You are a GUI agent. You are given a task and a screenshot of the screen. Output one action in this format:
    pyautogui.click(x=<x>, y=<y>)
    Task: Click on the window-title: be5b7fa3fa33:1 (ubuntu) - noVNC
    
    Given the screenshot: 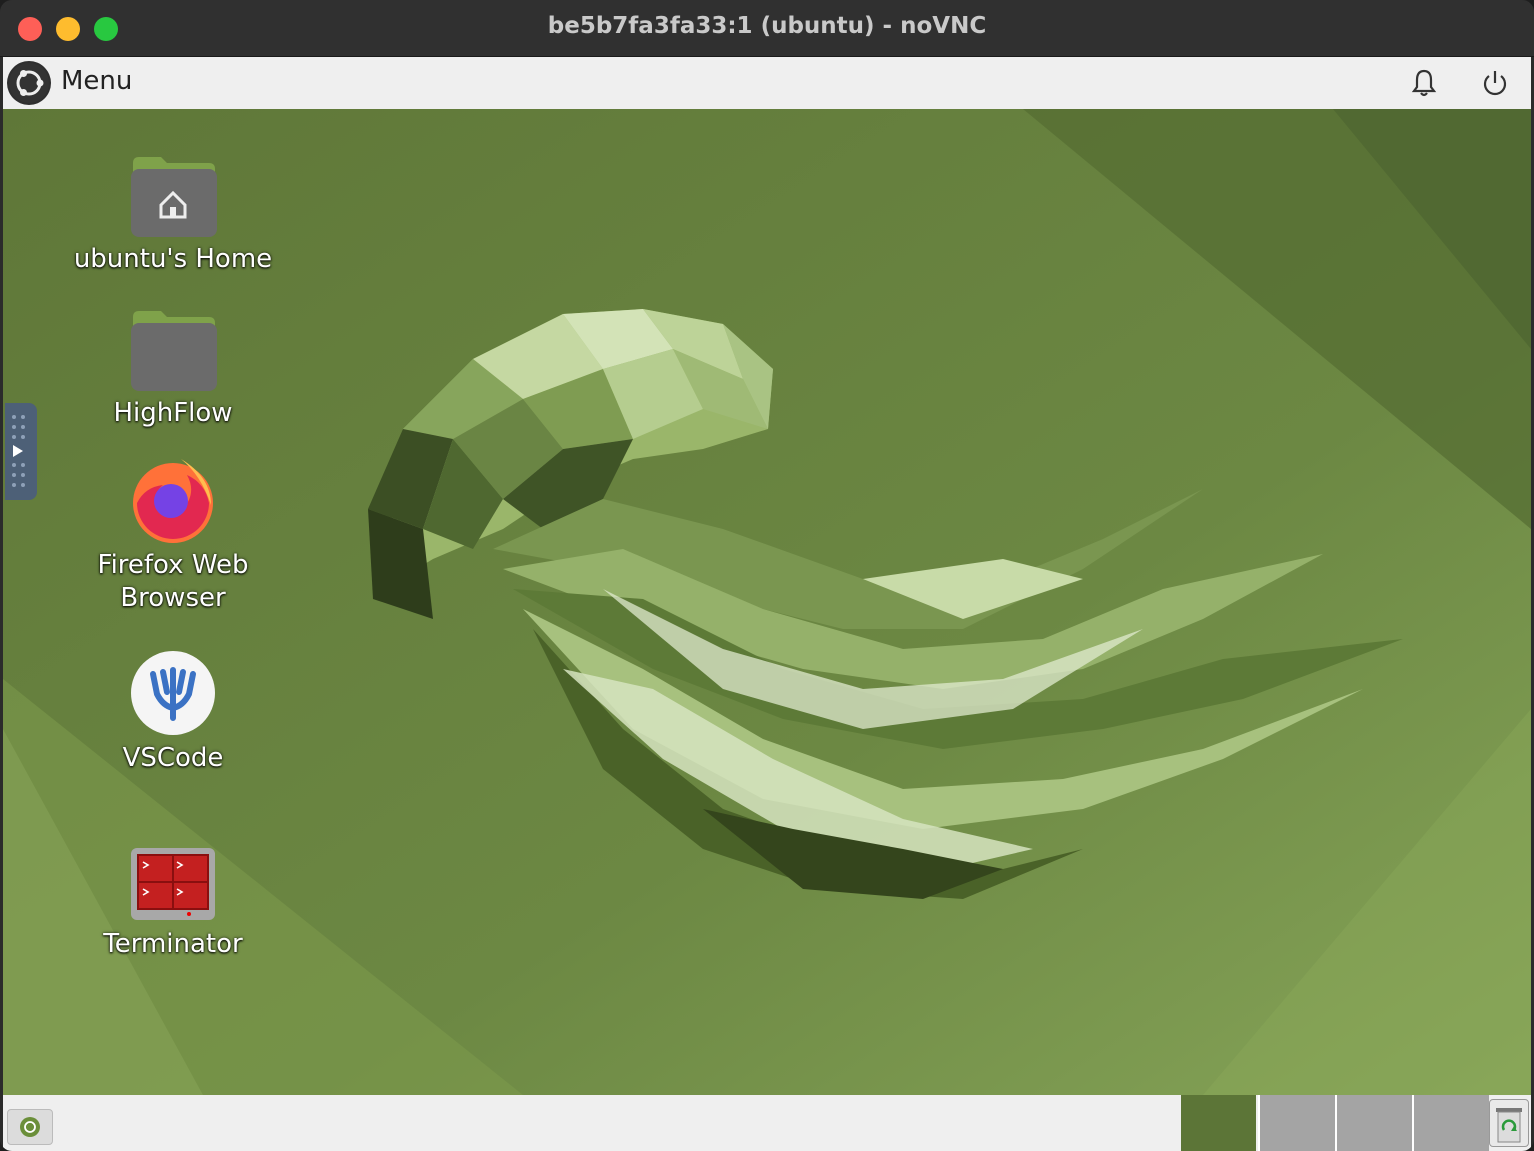 What is the action you would take?
    pyautogui.click(x=767, y=26)
    